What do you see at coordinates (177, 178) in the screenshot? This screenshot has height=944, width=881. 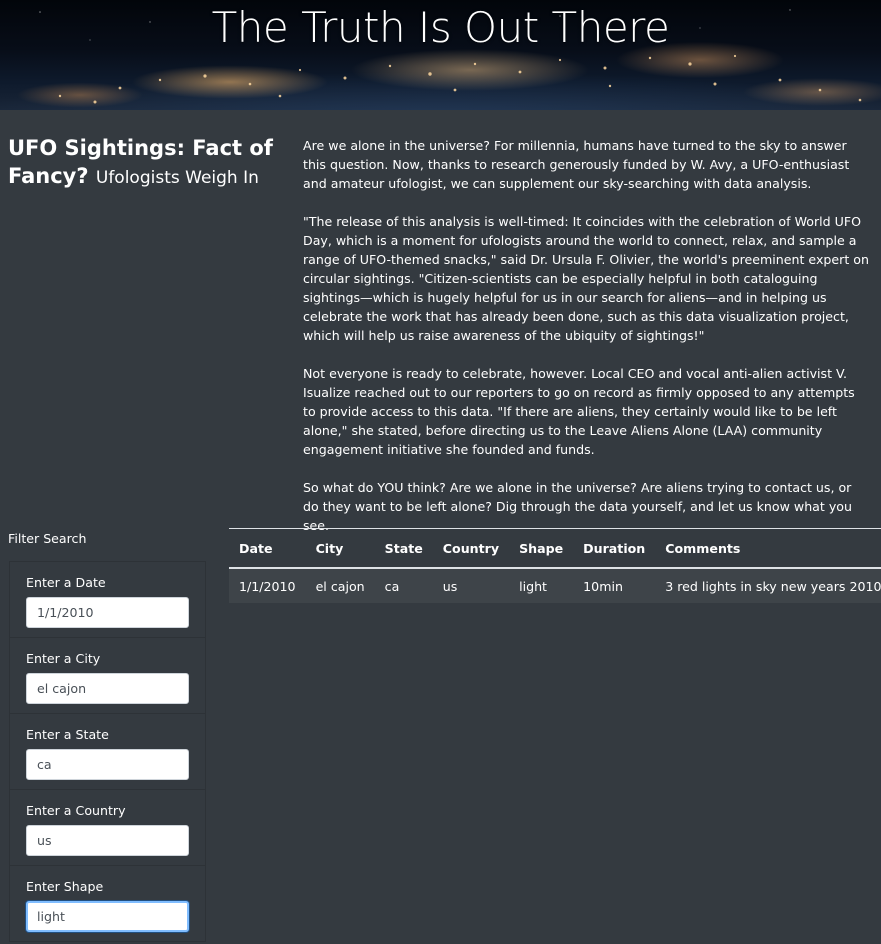 I see `article-subtitle: Ufologists Weigh In` at bounding box center [177, 178].